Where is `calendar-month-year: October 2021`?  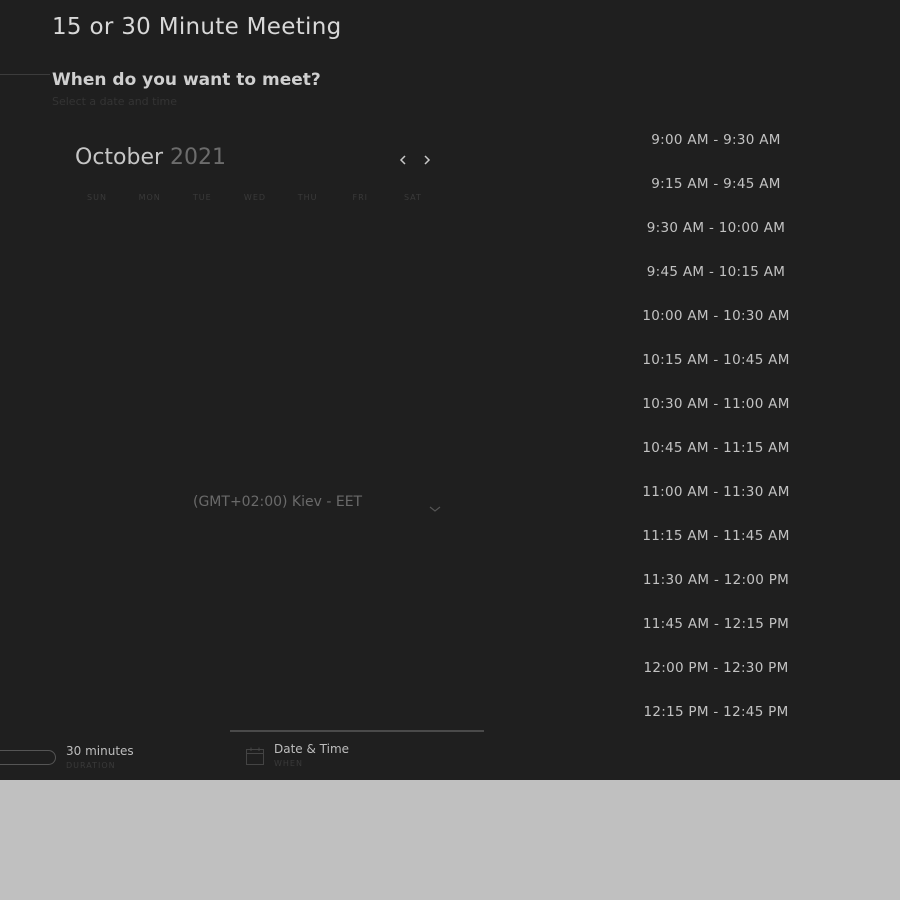
calendar-month-year: October 2021 is located at coordinates (150, 157).